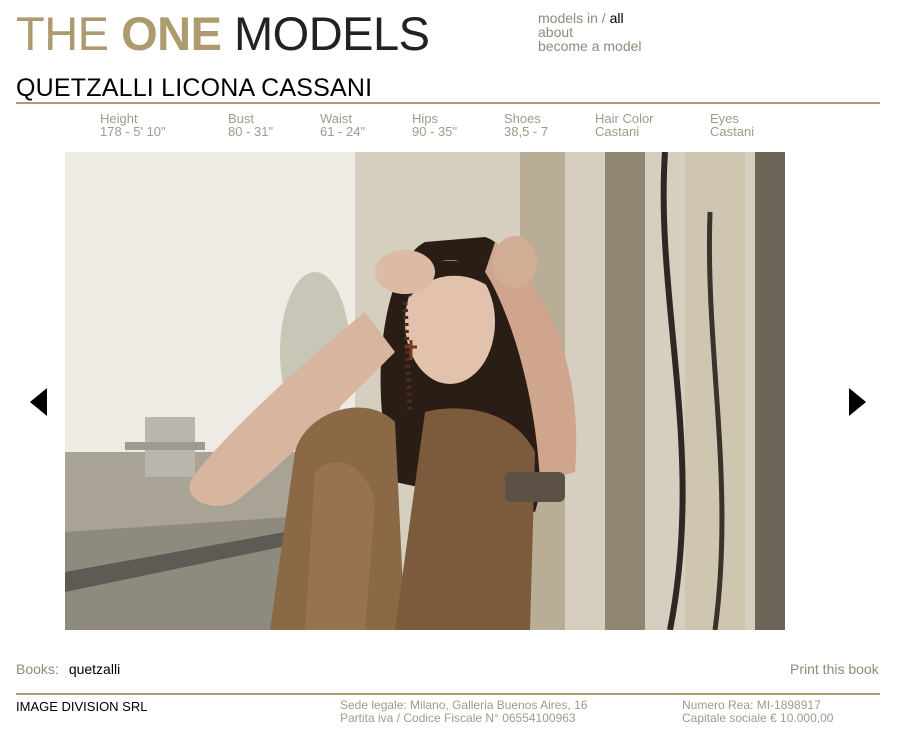 This screenshot has height=731, width=917. I want to click on stat-value: 61 - 24", so click(343, 131).